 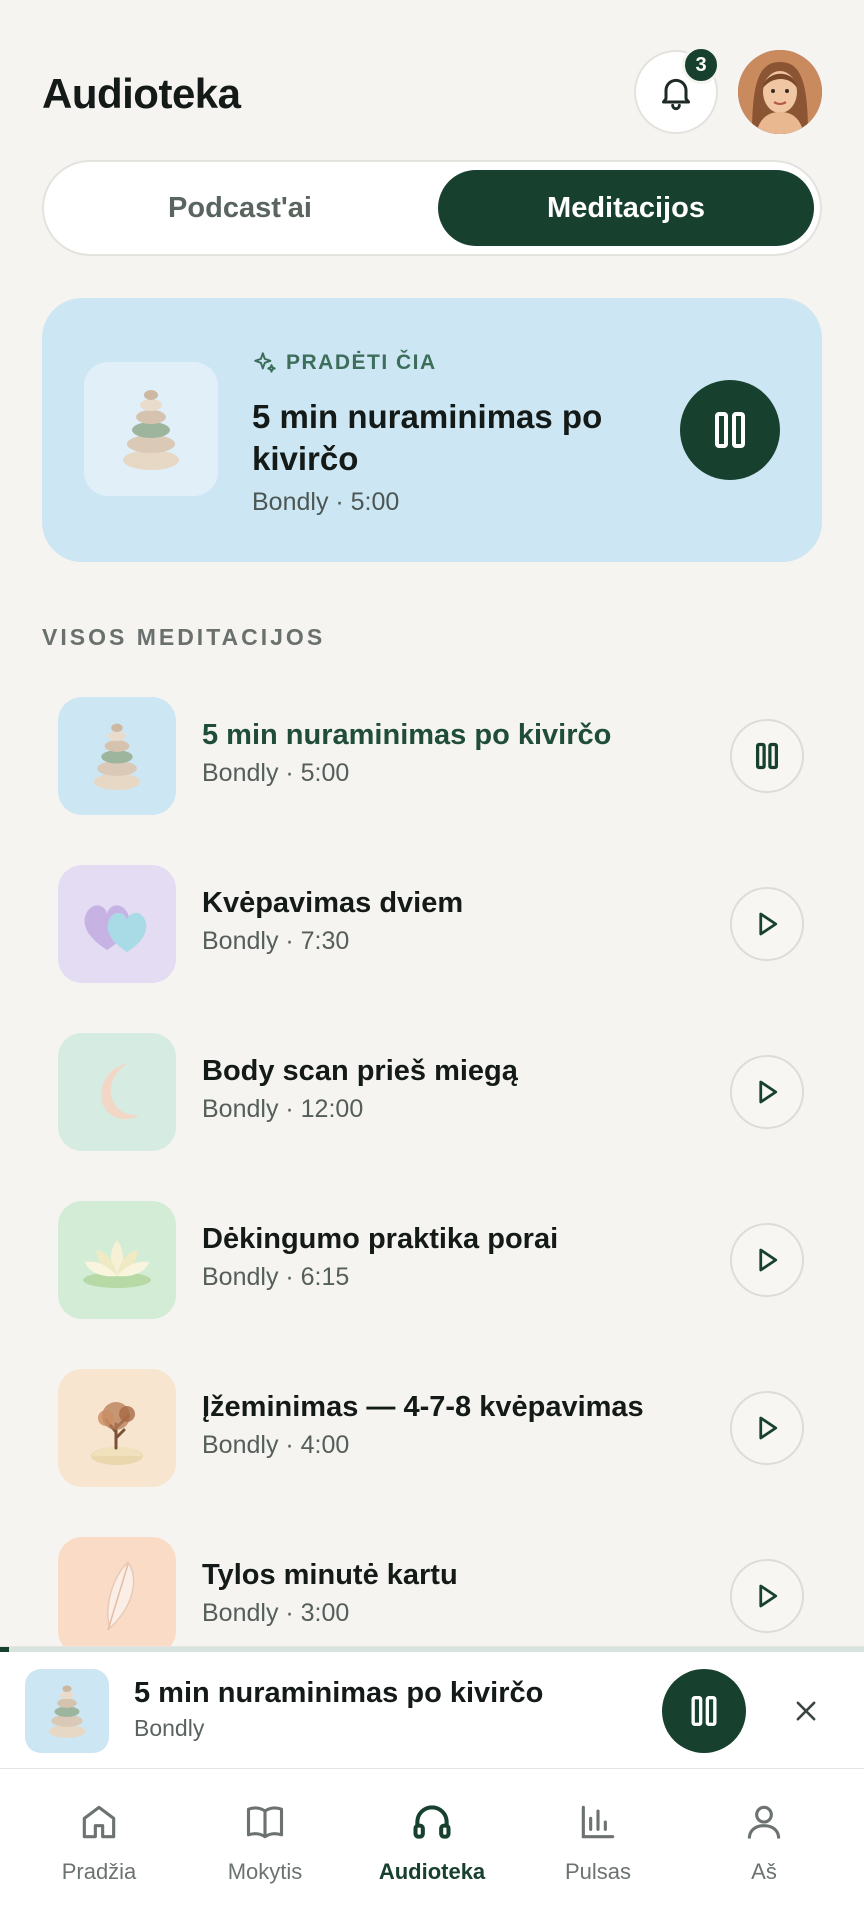 I want to click on tree-icon, so click(x=117, y=1433).